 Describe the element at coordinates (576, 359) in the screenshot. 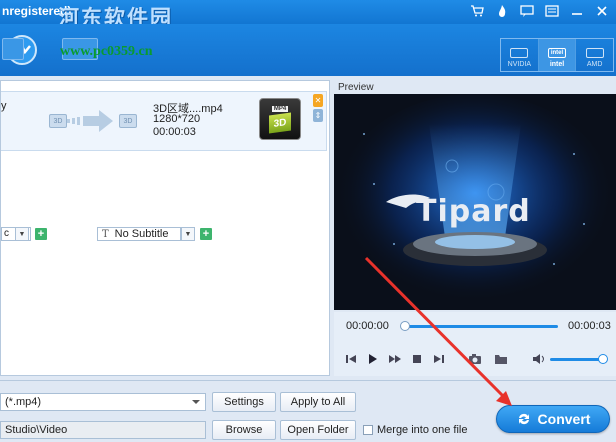

I see `volume-slider` at that location.